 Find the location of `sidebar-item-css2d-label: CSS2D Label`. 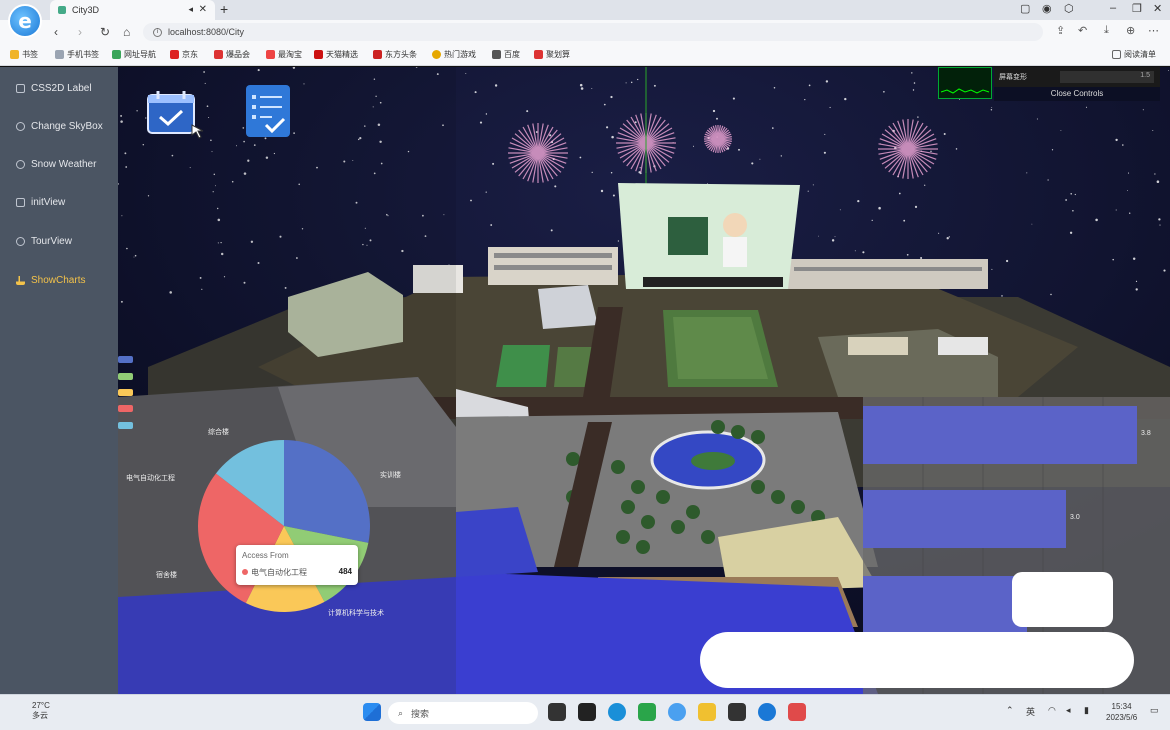

sidebar-item-css2d-label: CSS2D Label is located at coordinates (54, 88).